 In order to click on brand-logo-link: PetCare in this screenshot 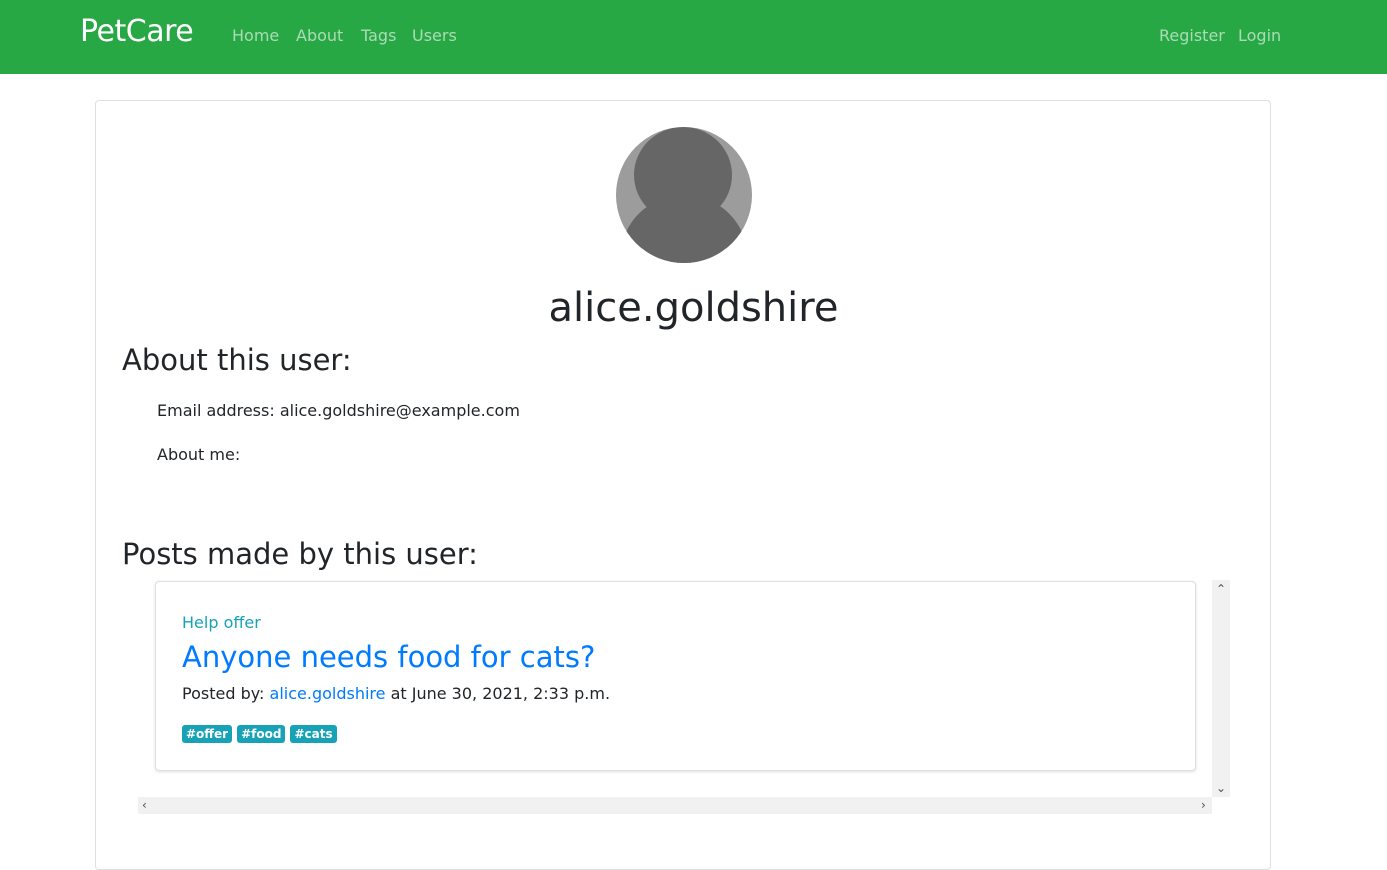, I will do `click(137, 31)`.